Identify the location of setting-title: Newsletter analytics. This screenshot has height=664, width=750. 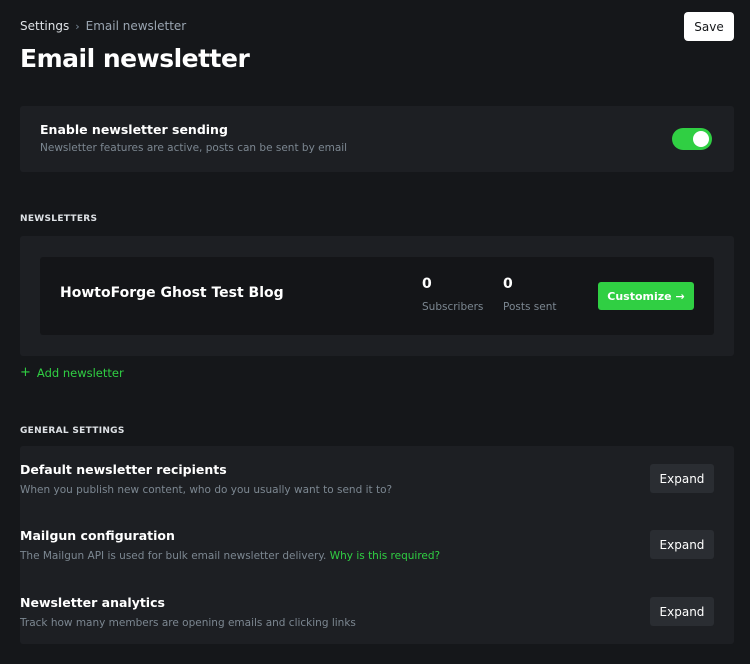
(92, 602).